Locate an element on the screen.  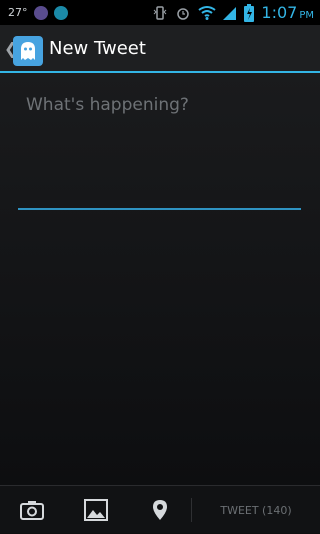
camera-icon is located at coordinates (32, 510).